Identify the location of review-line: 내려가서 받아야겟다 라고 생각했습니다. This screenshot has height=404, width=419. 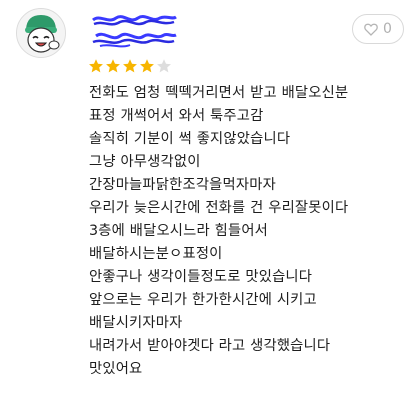
(210, 346).